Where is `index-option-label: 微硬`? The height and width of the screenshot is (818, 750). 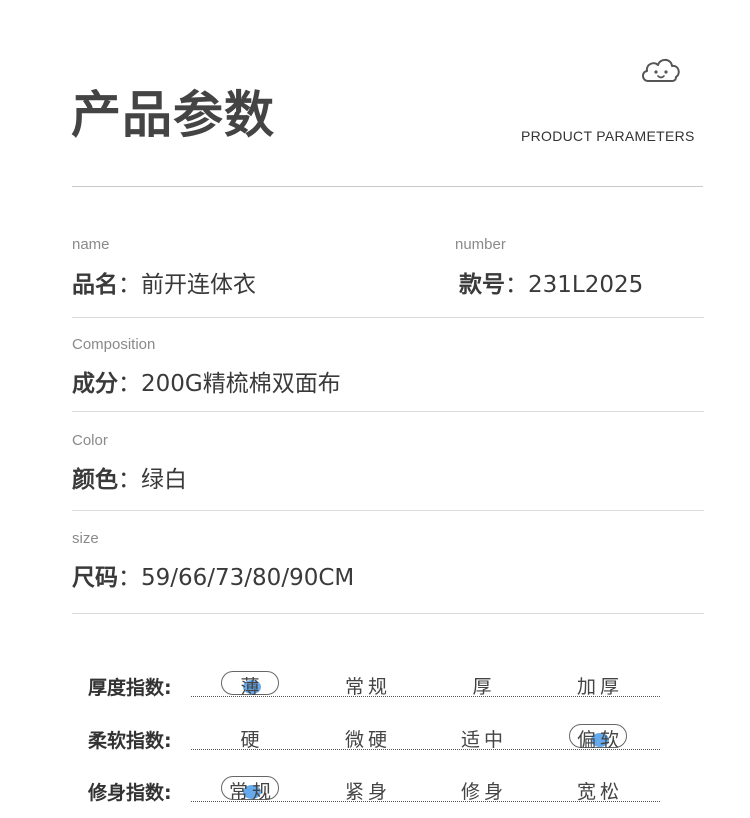
index-option-label: 微硬 is located at coordinates (367, 740).